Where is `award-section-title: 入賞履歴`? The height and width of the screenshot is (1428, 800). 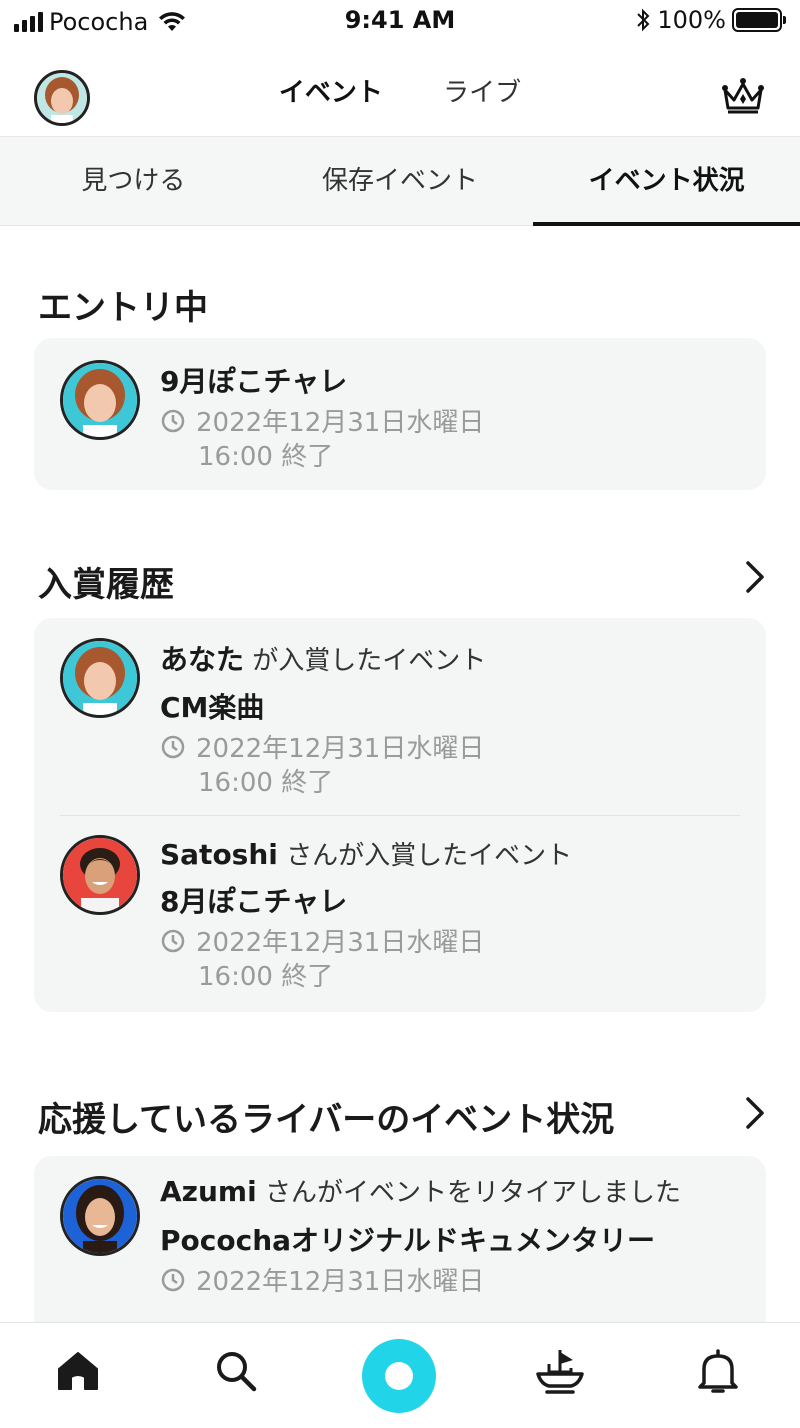 award-section-title: 入賞履歴 is located at coordinates (106, 585).